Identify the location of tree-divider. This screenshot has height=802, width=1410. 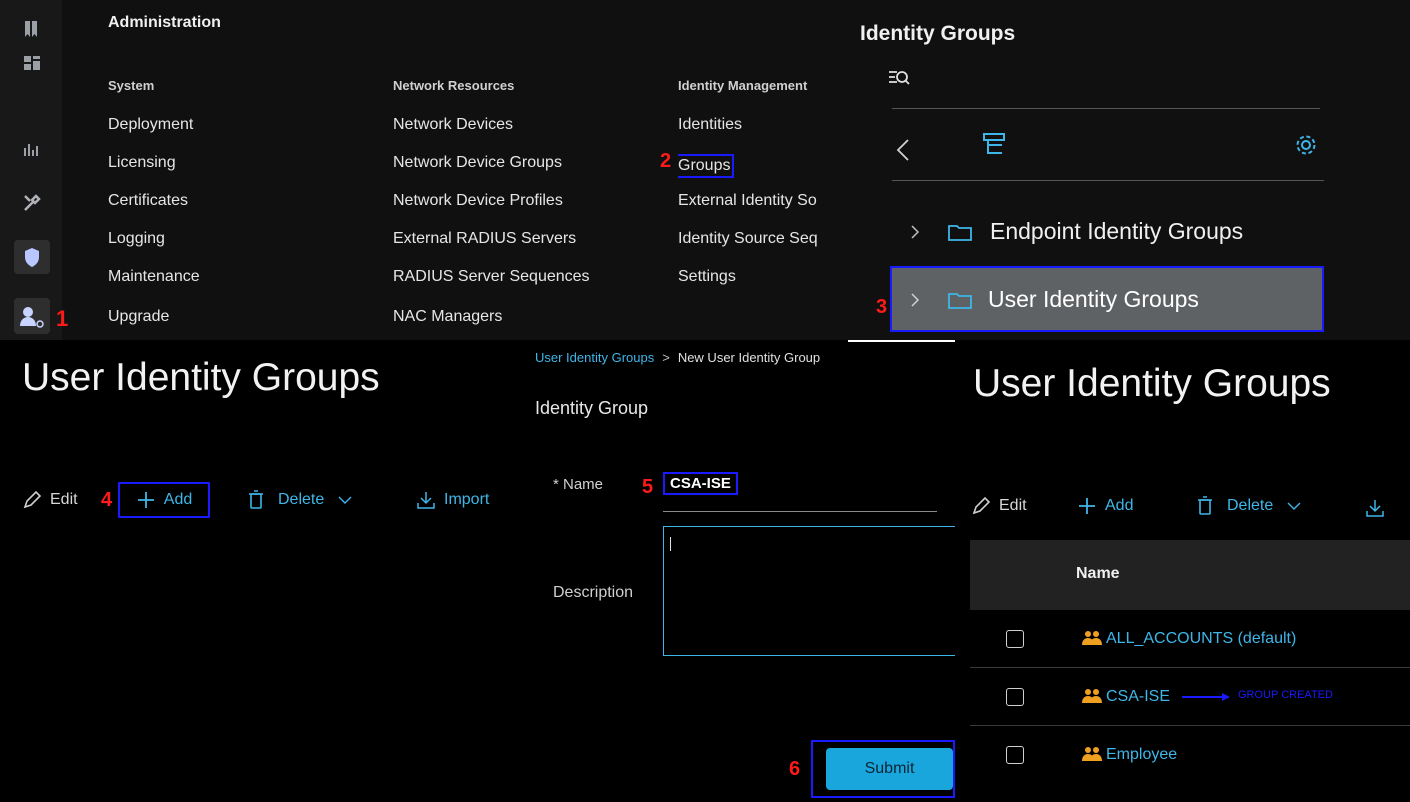
(1106, 108).